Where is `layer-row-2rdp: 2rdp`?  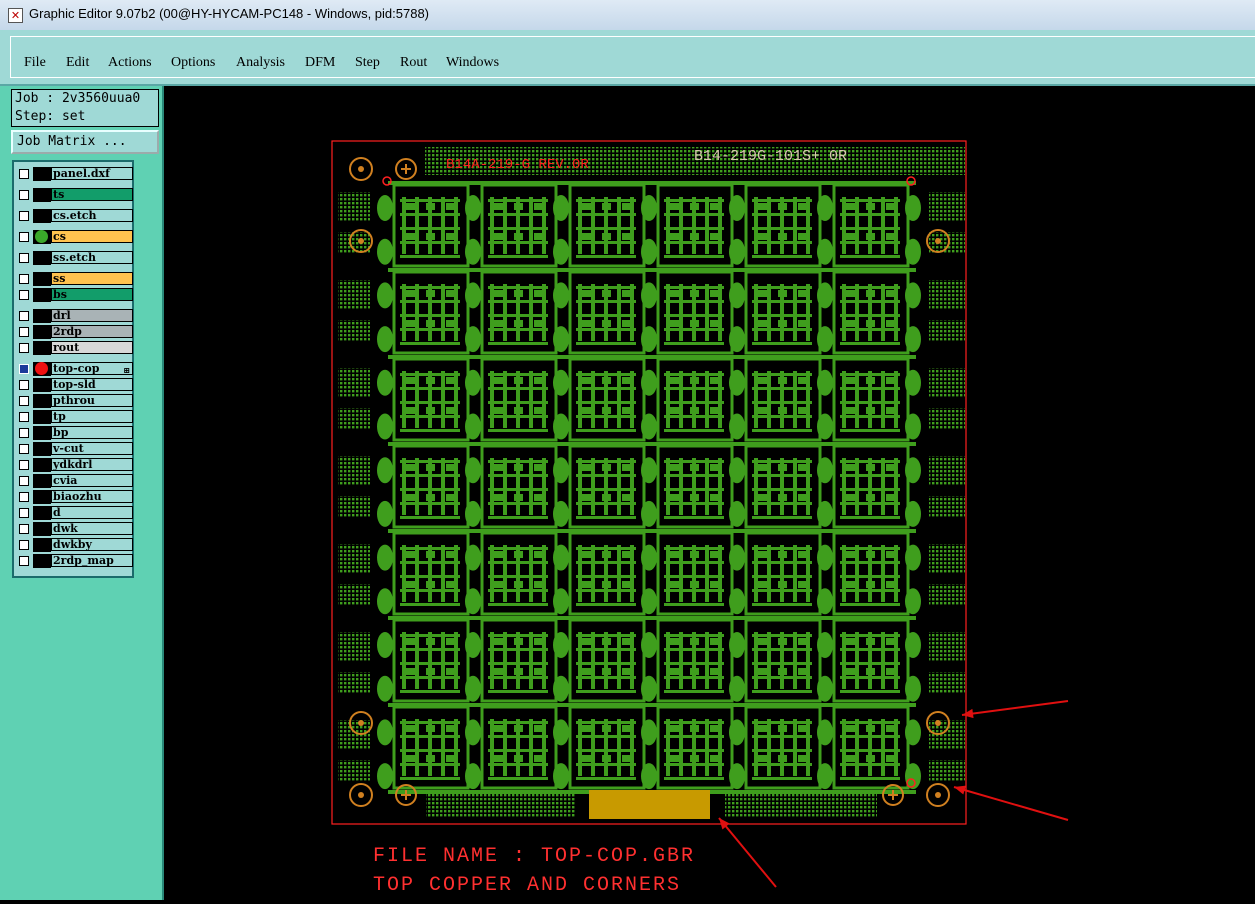 layer-row-2rdp: 2rdp is located at coordinates (75, 332).